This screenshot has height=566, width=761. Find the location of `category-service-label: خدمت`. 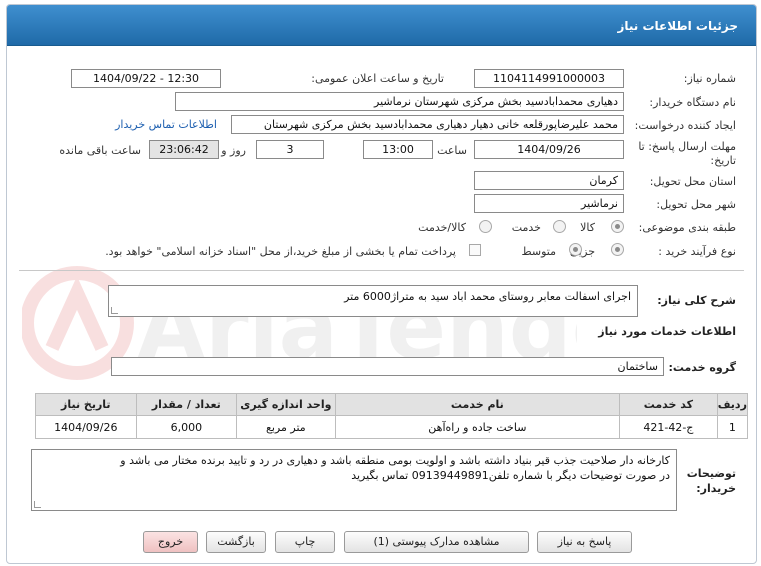

category-service-label: خدمت is located at coordinates (526, 227).